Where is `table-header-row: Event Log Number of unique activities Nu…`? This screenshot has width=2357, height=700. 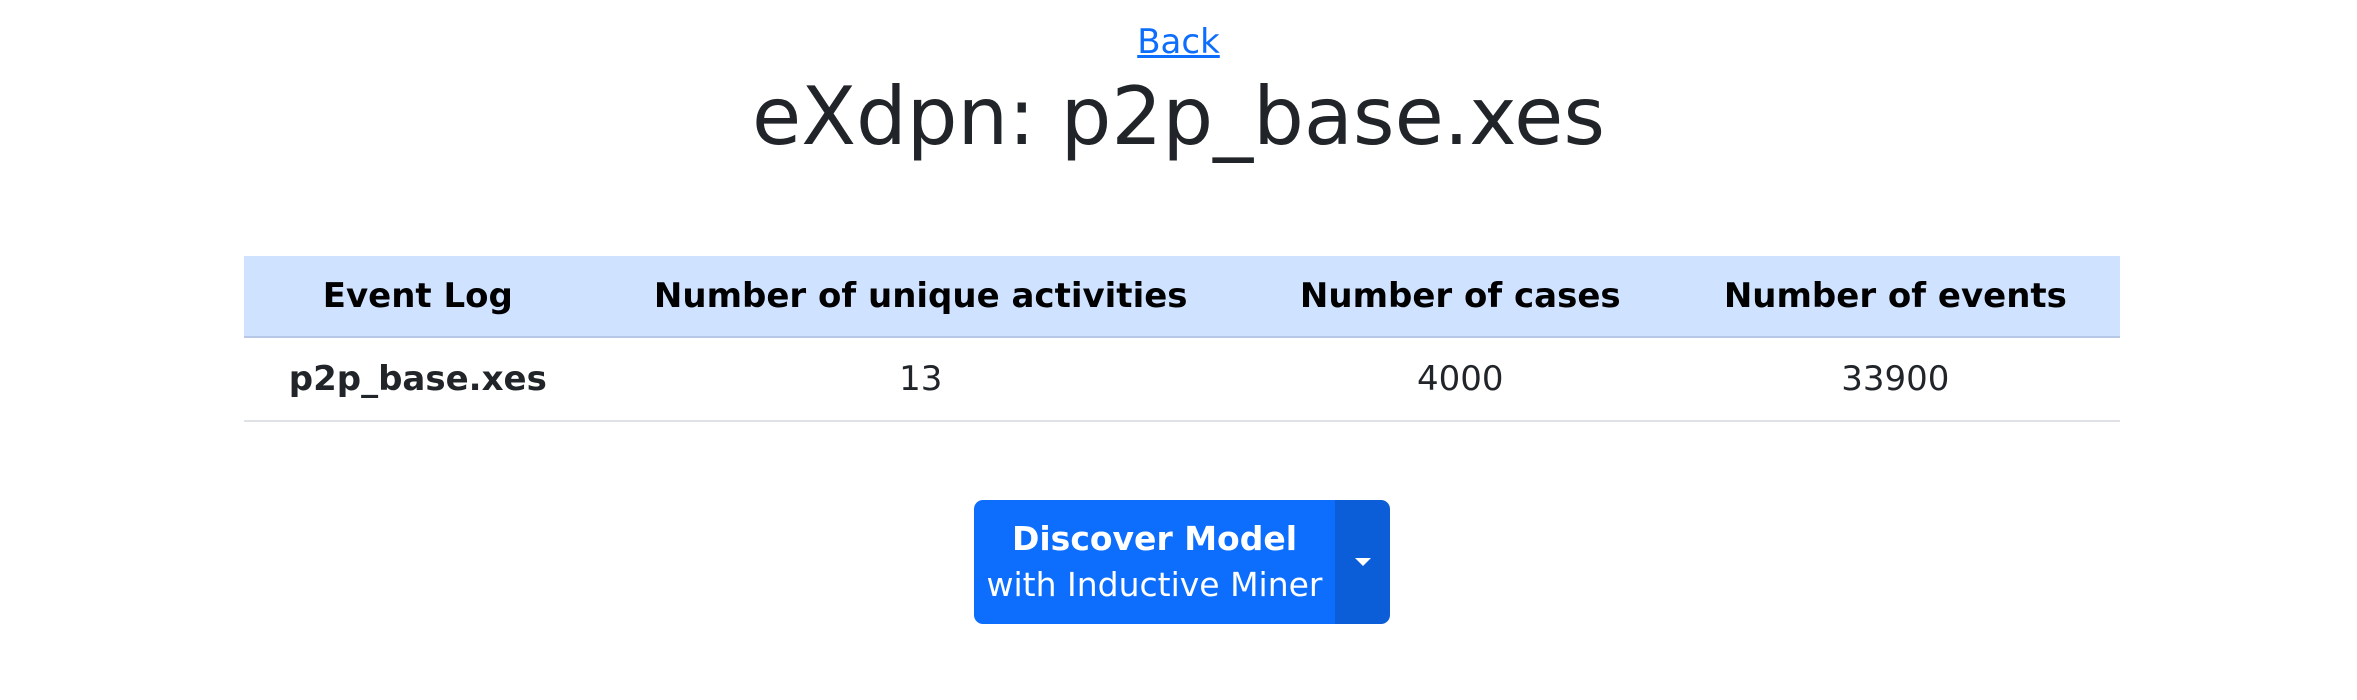 table-header-row: Event Log Number of unique activities Nu… is located at coordinates (1182, 297).